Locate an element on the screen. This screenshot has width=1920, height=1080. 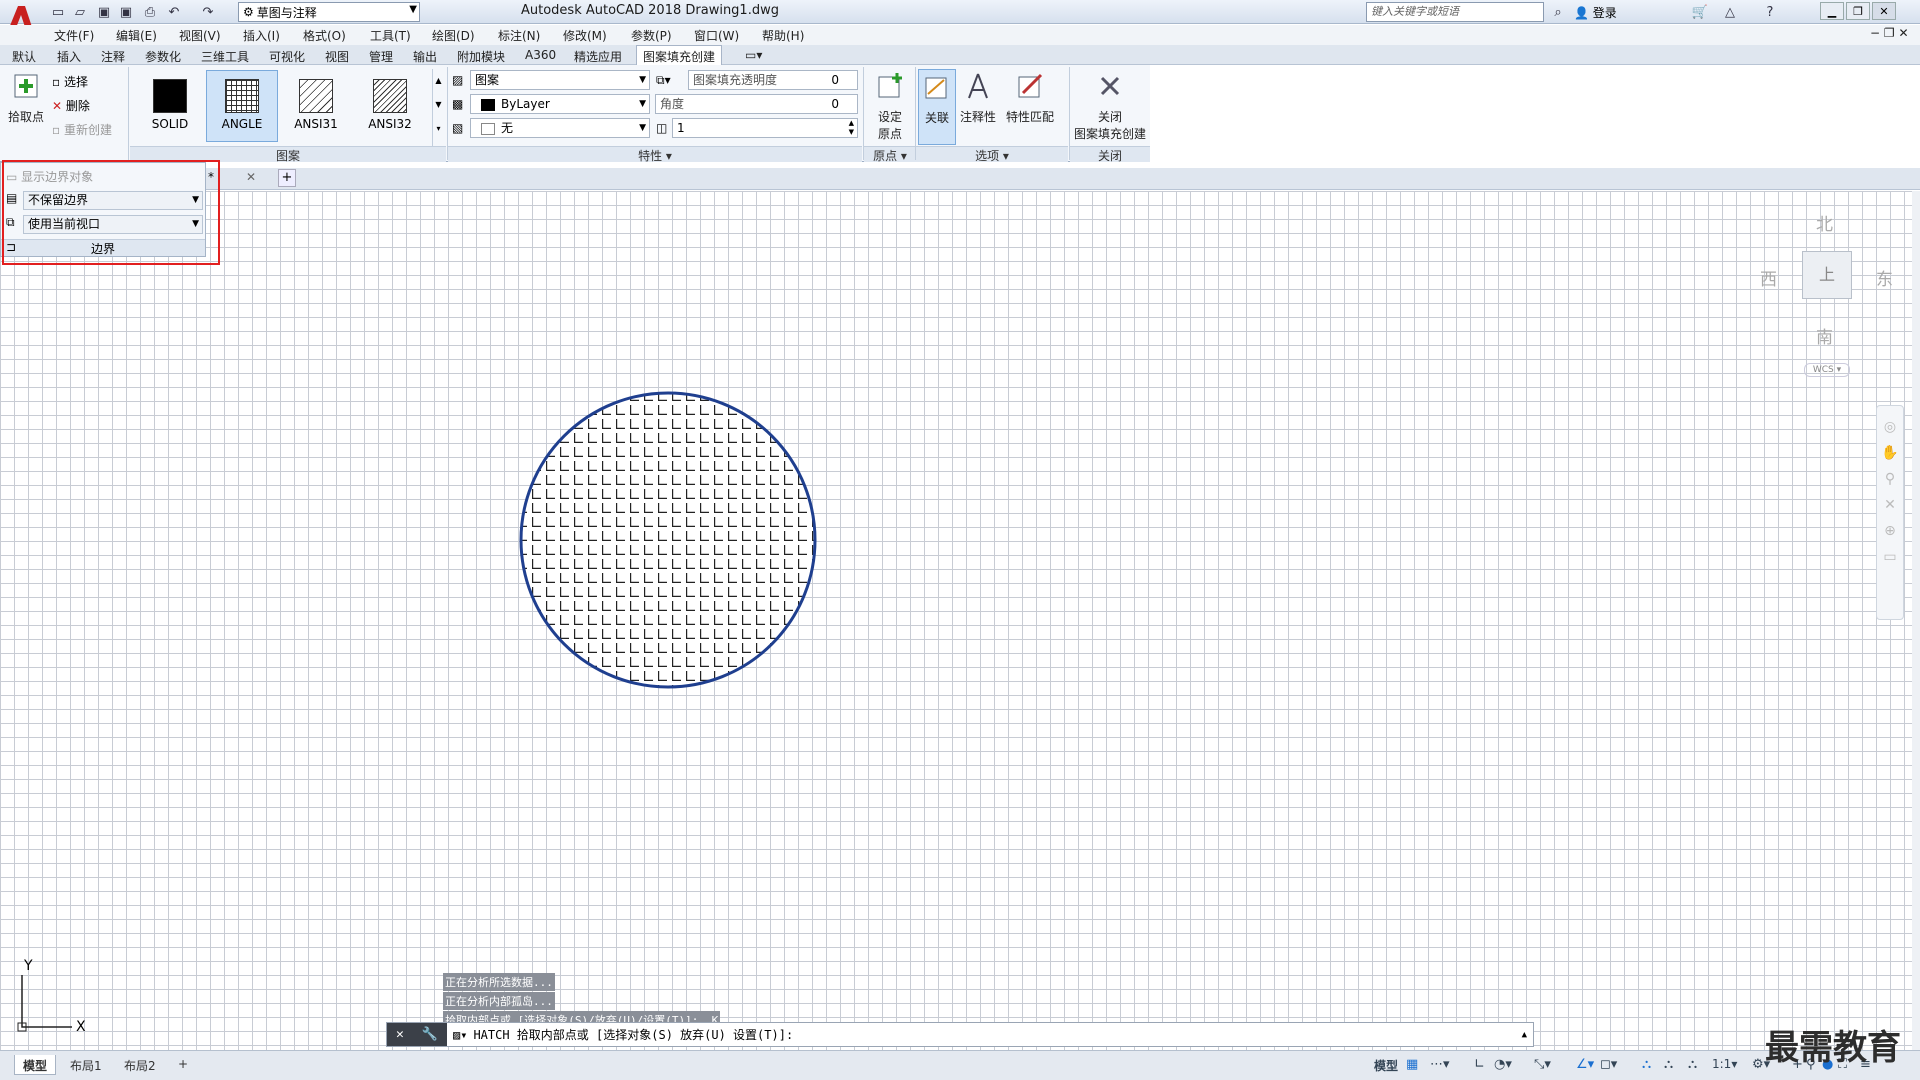
transparency-input: 图案填充透明度 0 is located at coordinates (773, 80).